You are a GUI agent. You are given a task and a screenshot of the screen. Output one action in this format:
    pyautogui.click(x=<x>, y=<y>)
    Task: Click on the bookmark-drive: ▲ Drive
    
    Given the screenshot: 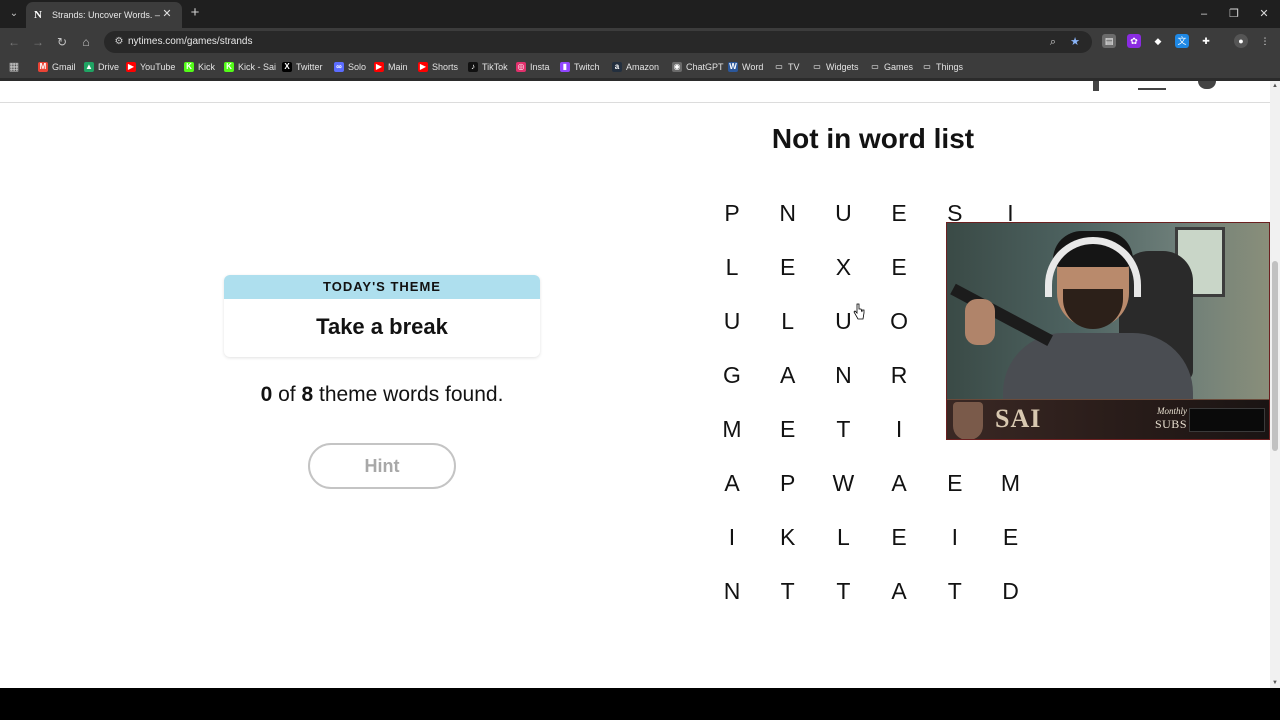 What is the action you would take?
    pyautogui.click(x=101, y=67)
    